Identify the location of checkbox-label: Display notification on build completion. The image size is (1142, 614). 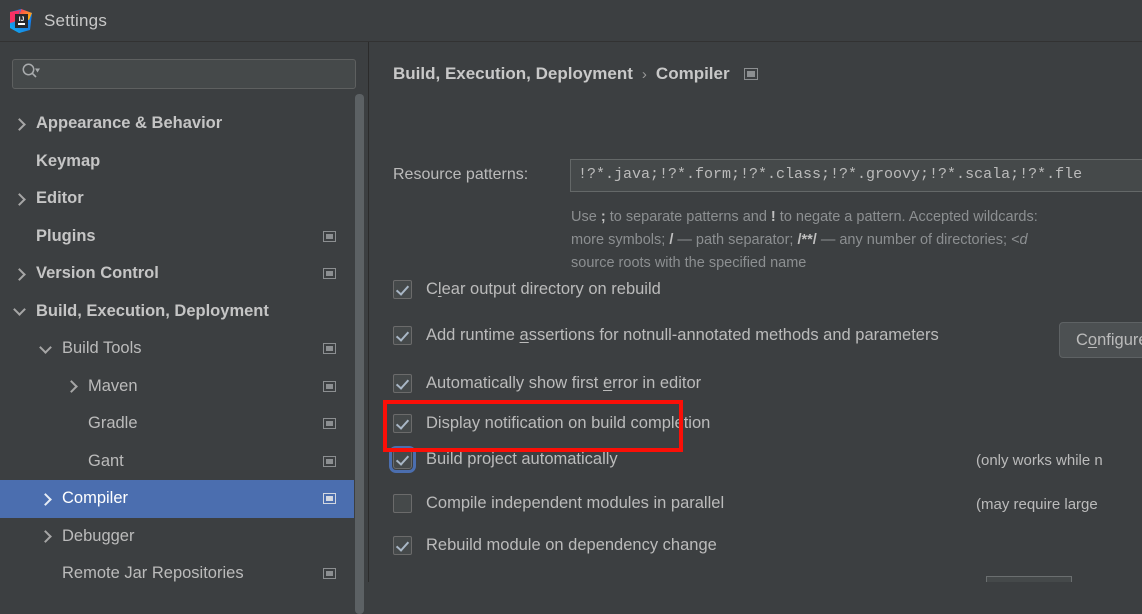
(568, 423).